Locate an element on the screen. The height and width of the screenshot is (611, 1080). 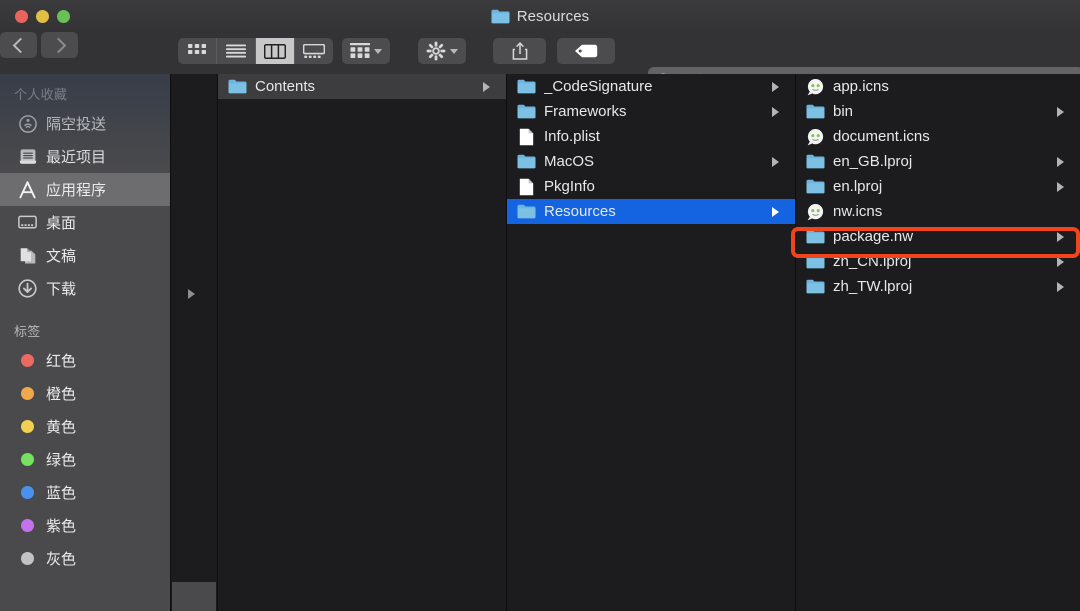
action-menu-button is located at coordinates (442, 51).